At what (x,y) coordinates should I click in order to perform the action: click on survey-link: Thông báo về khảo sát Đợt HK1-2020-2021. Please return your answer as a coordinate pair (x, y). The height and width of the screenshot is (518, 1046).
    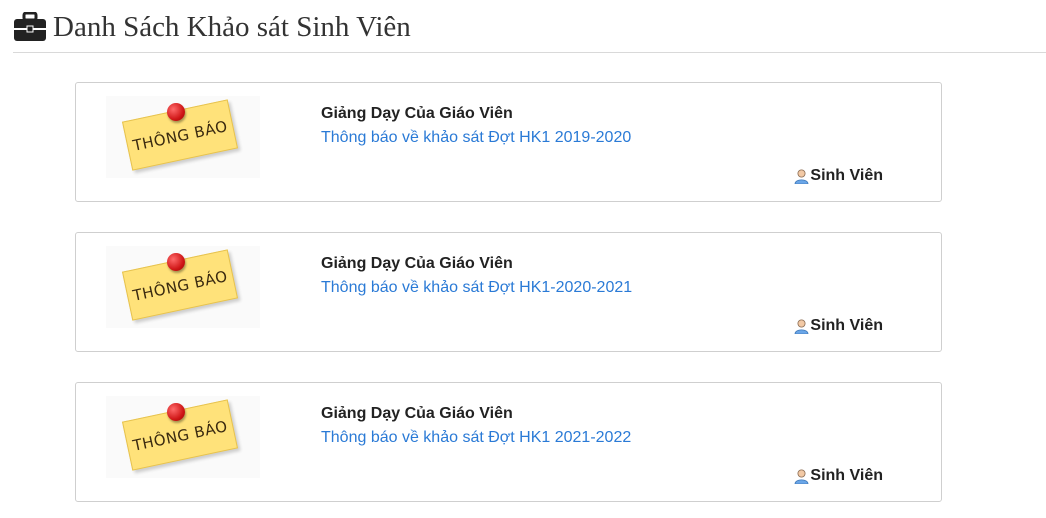
    Looking at the image, I should click on (476, 288).